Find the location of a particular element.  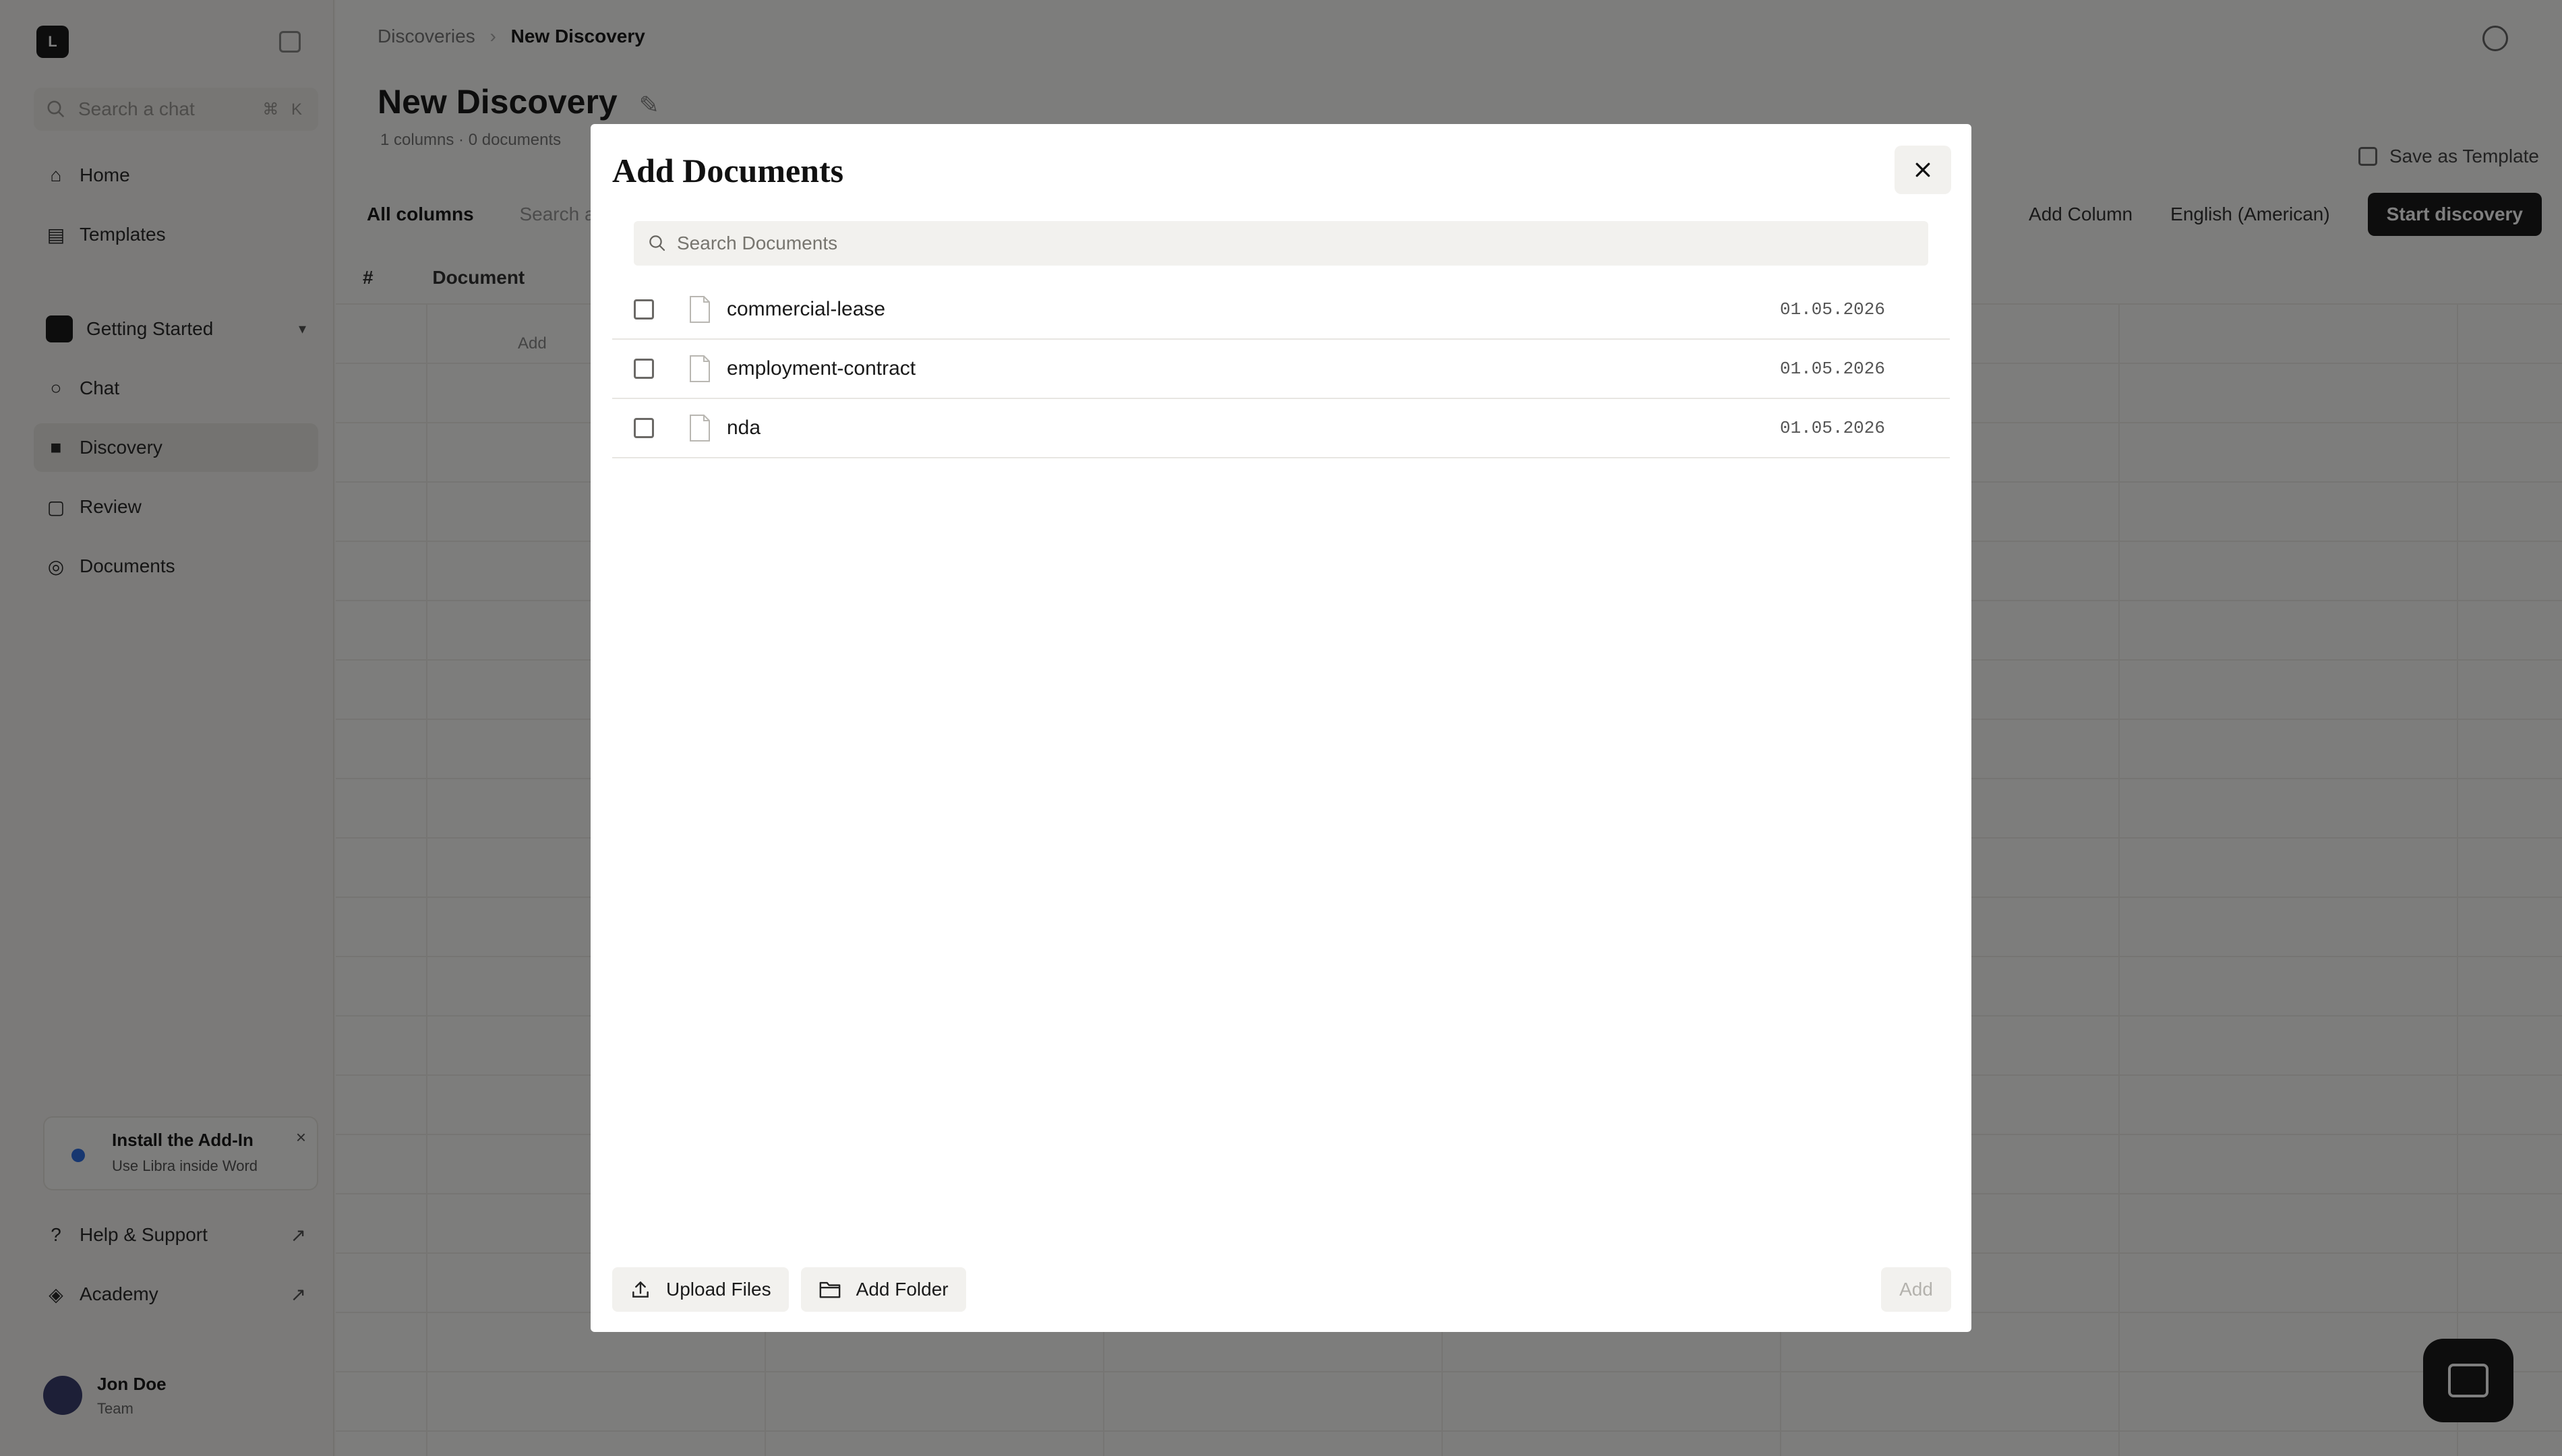

list-item: commercial-lease 01.05.2026 is located at coordinates (1281, 310).